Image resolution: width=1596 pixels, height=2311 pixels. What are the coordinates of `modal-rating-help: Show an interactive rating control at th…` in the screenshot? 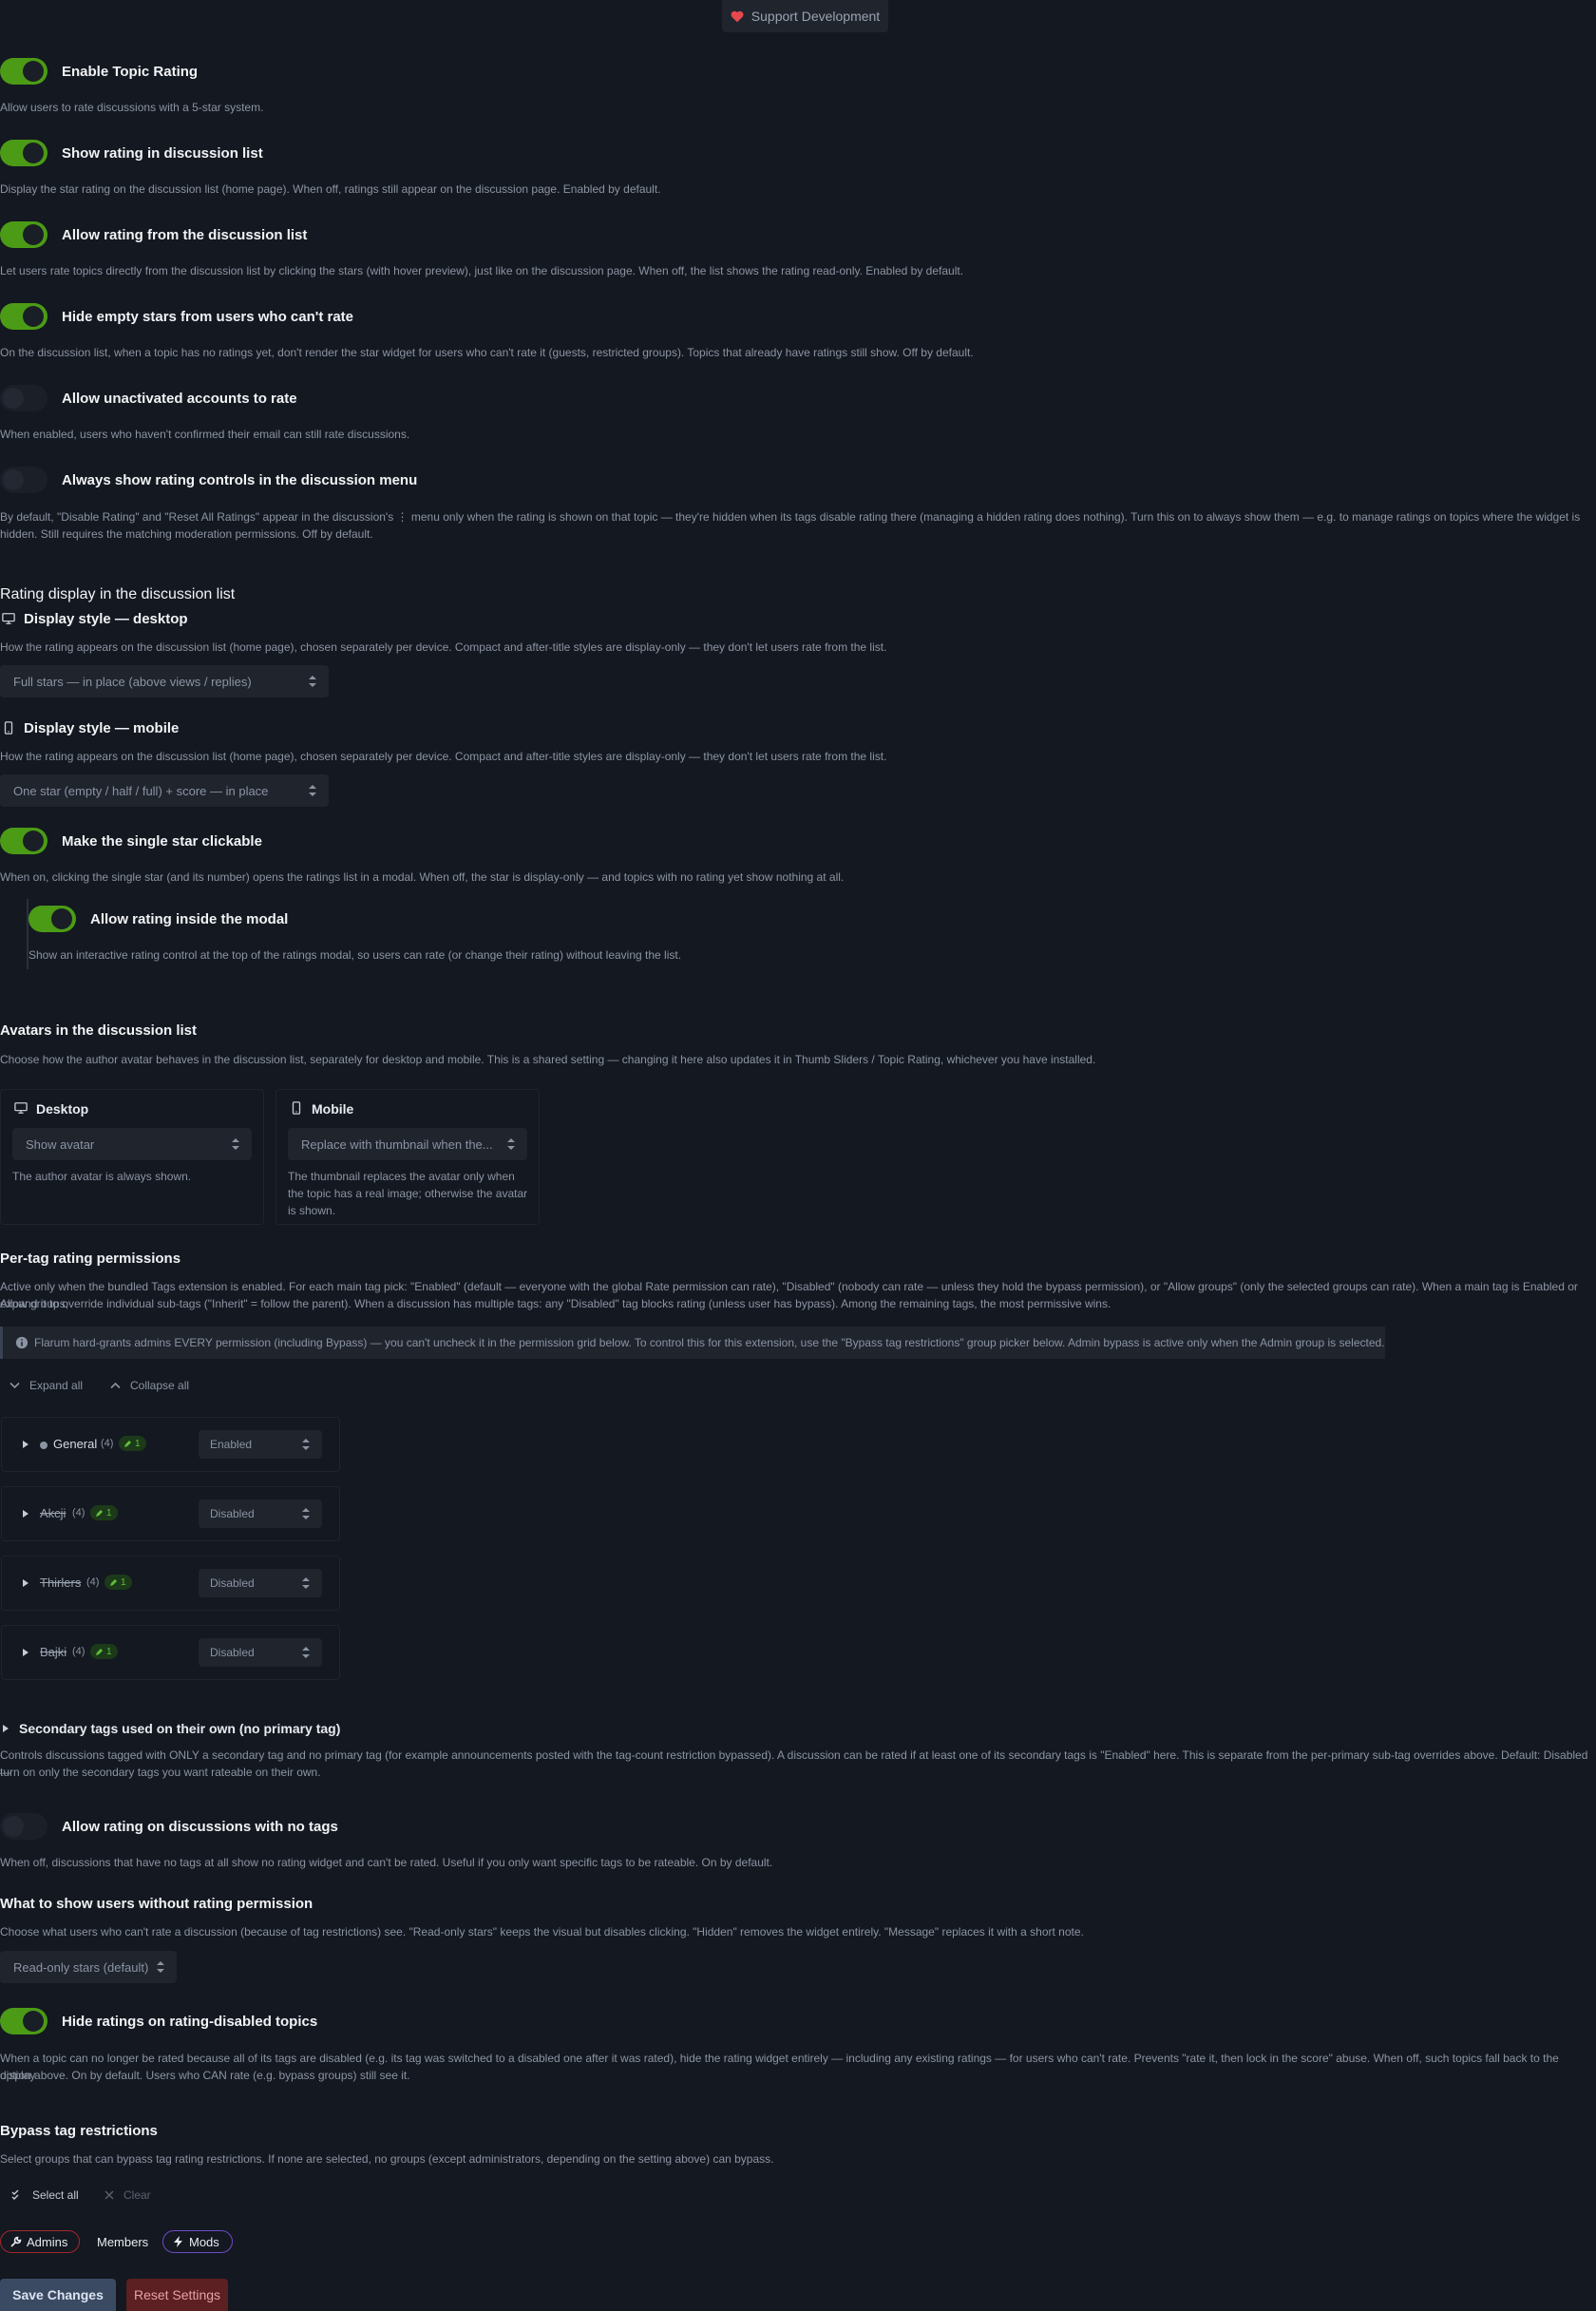 It's located at (355, 955).